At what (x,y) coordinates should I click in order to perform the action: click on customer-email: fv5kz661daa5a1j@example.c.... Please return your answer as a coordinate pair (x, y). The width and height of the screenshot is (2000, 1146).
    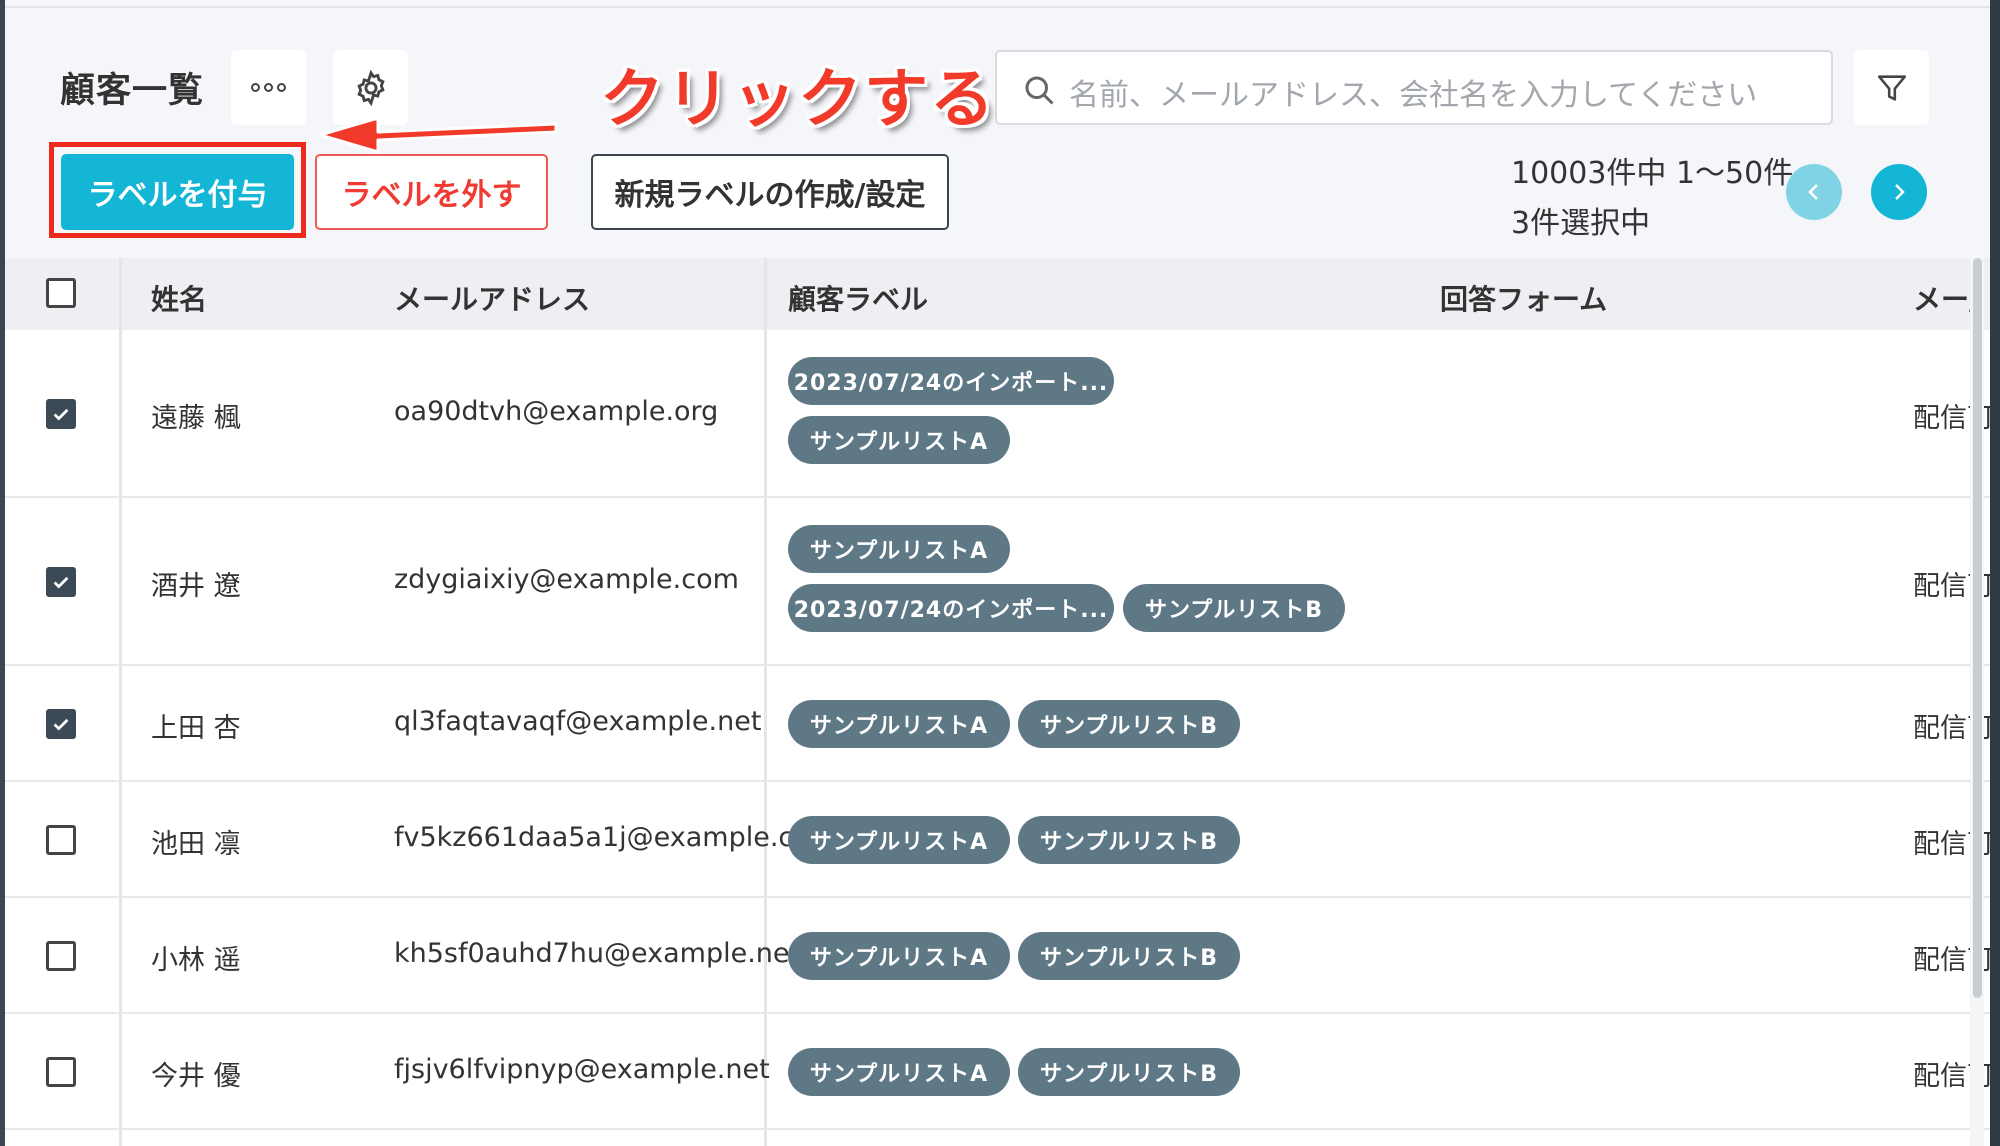
    Looking at the image, I should click on (607, 837).